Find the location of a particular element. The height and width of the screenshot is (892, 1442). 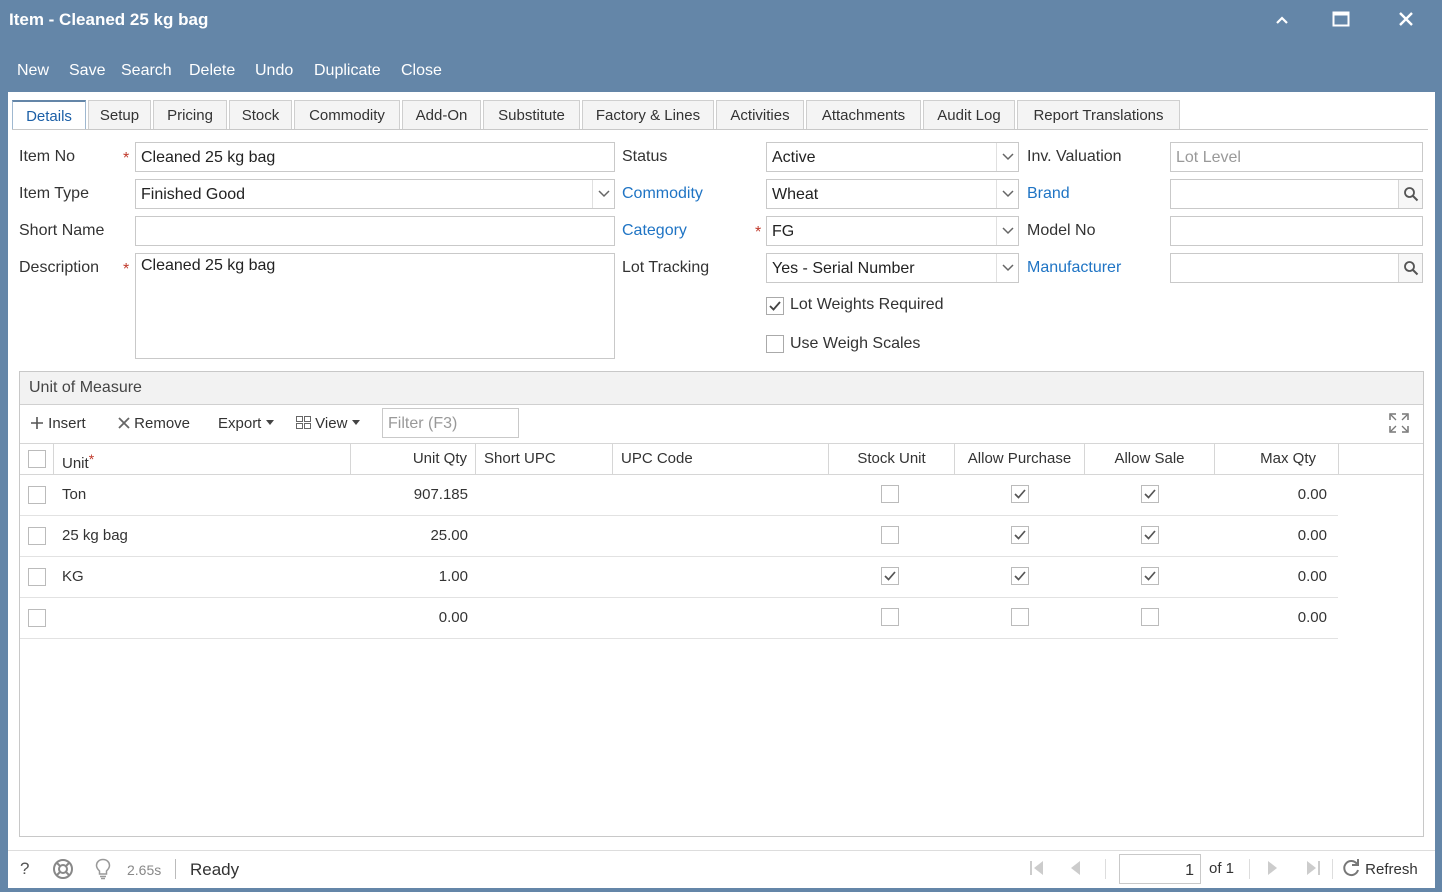

tab-details: Details is located at coordinates (49, 115).